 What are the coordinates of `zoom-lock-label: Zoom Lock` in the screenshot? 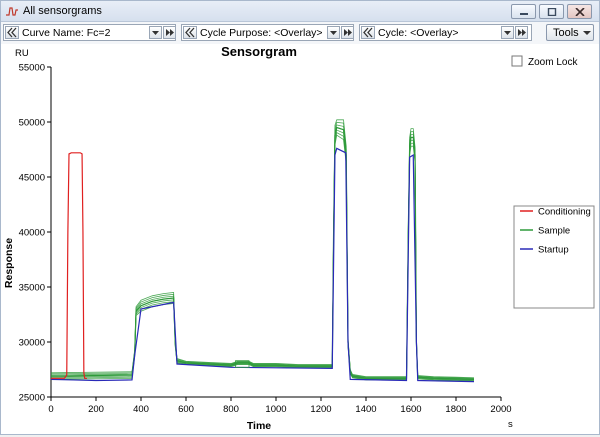 It's located at (553, 62).